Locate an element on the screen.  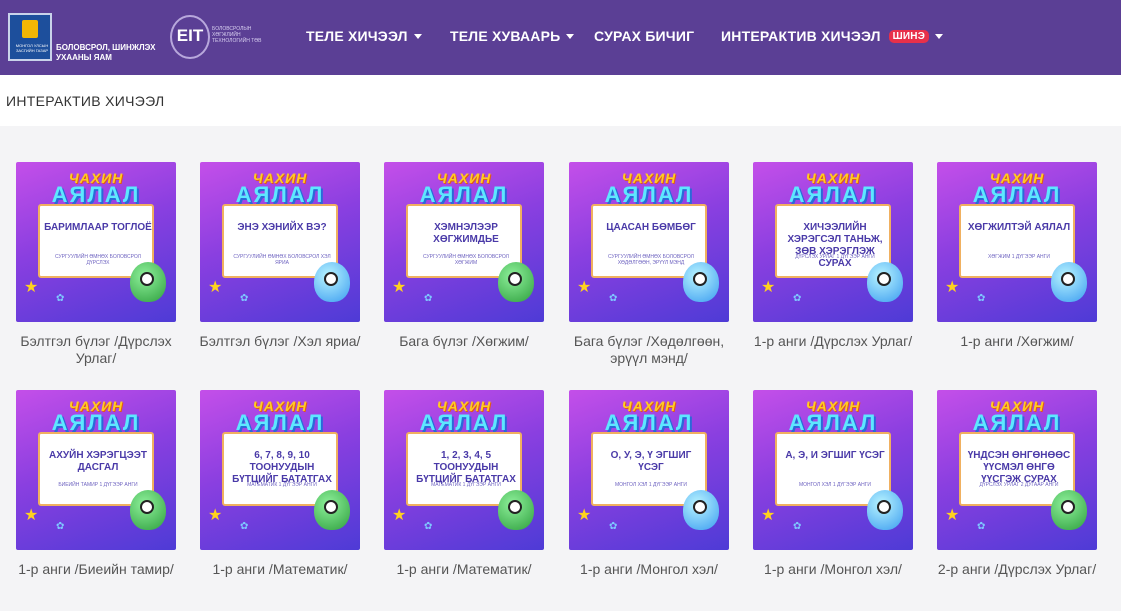
nav-tele-schedule: ТЕЛЕ ХУВААРЬ is located at coordinates (512, 38).